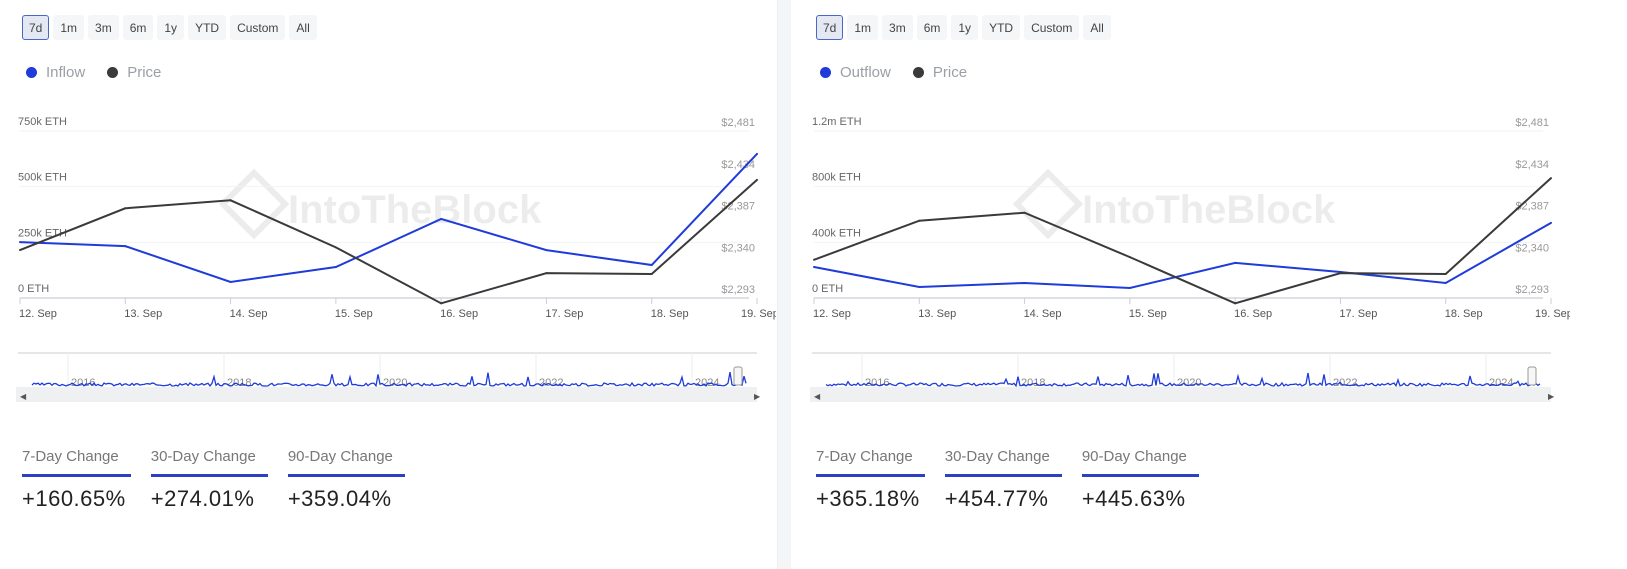 This screenshot has height=569, width=1627. What do you see at coordinates (1532, 123) in the screenshot?
I see `y-right-tick-label: $2,481` at bounding box center [1532, 123].